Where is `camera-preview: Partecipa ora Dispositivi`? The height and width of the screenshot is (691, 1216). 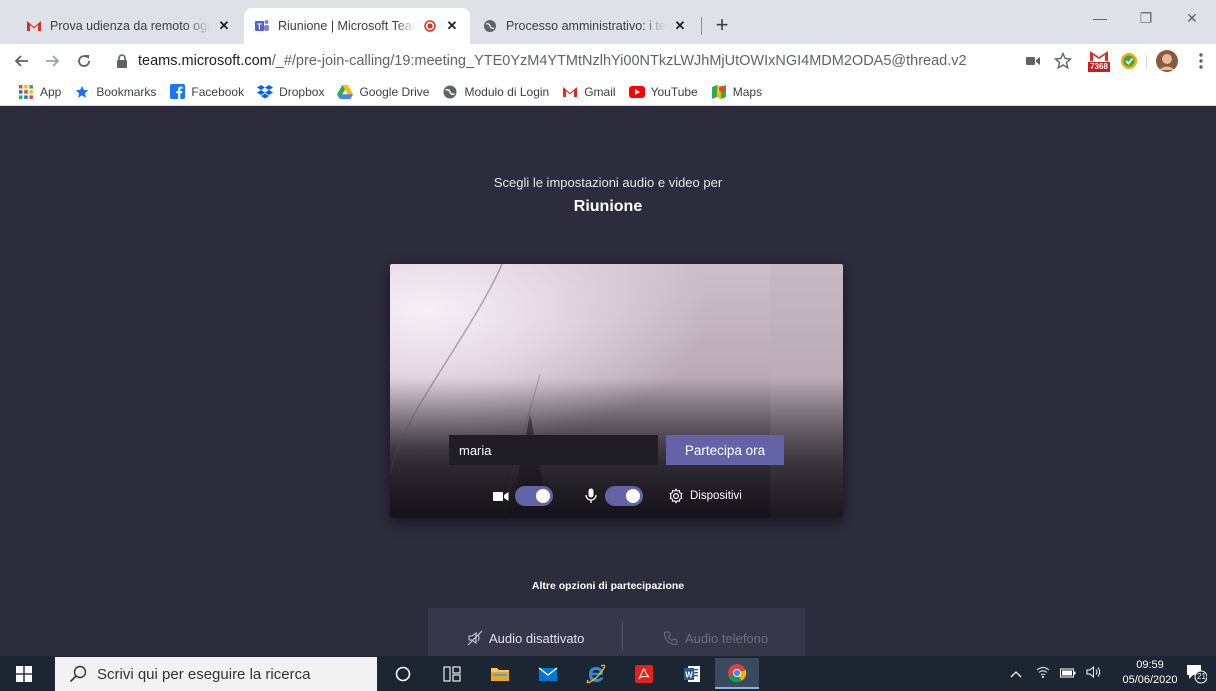
camera-preview: Partecipa ora Dispositivi is located at coordinates (616, 391).